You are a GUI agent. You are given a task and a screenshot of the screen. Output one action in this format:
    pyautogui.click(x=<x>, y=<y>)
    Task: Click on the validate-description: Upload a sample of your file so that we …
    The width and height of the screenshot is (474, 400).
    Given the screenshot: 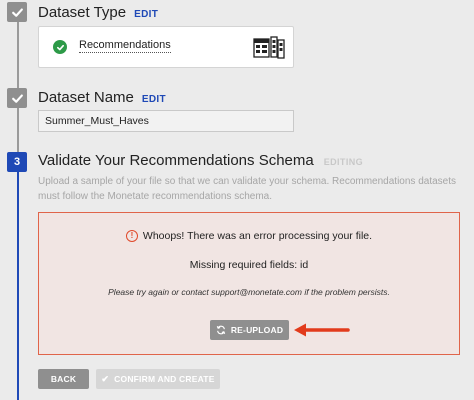 What is the action you would take?
    pyautogui.click(x=247, y=189)
    